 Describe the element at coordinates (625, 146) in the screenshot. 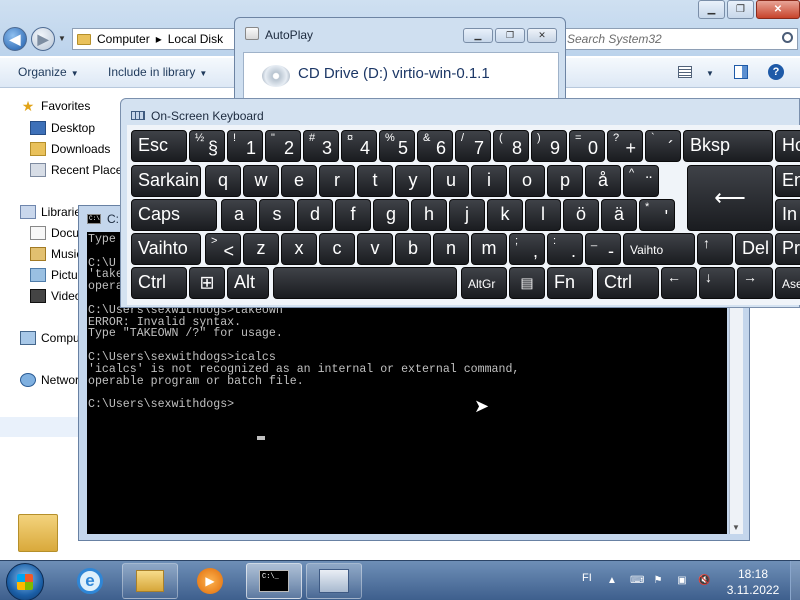

I see `key-plus: ? +` at that location.